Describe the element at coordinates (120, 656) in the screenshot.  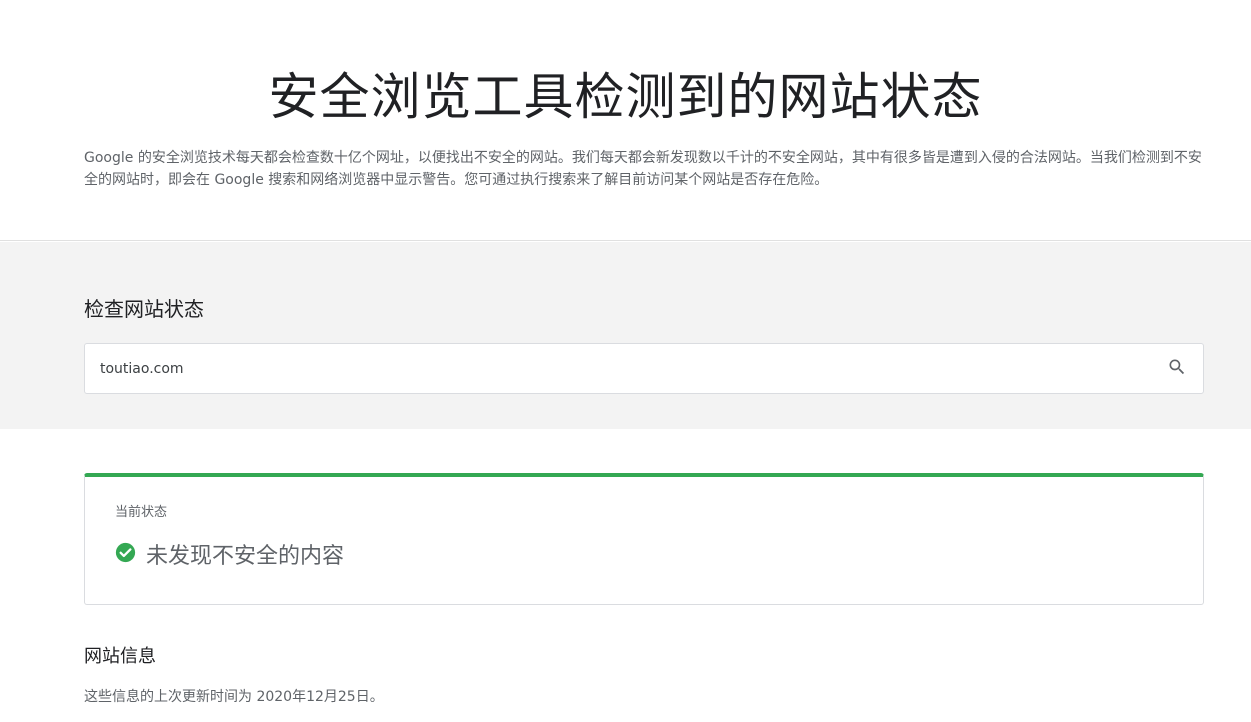
I see `site-info-heading: 网站信息` at that location.